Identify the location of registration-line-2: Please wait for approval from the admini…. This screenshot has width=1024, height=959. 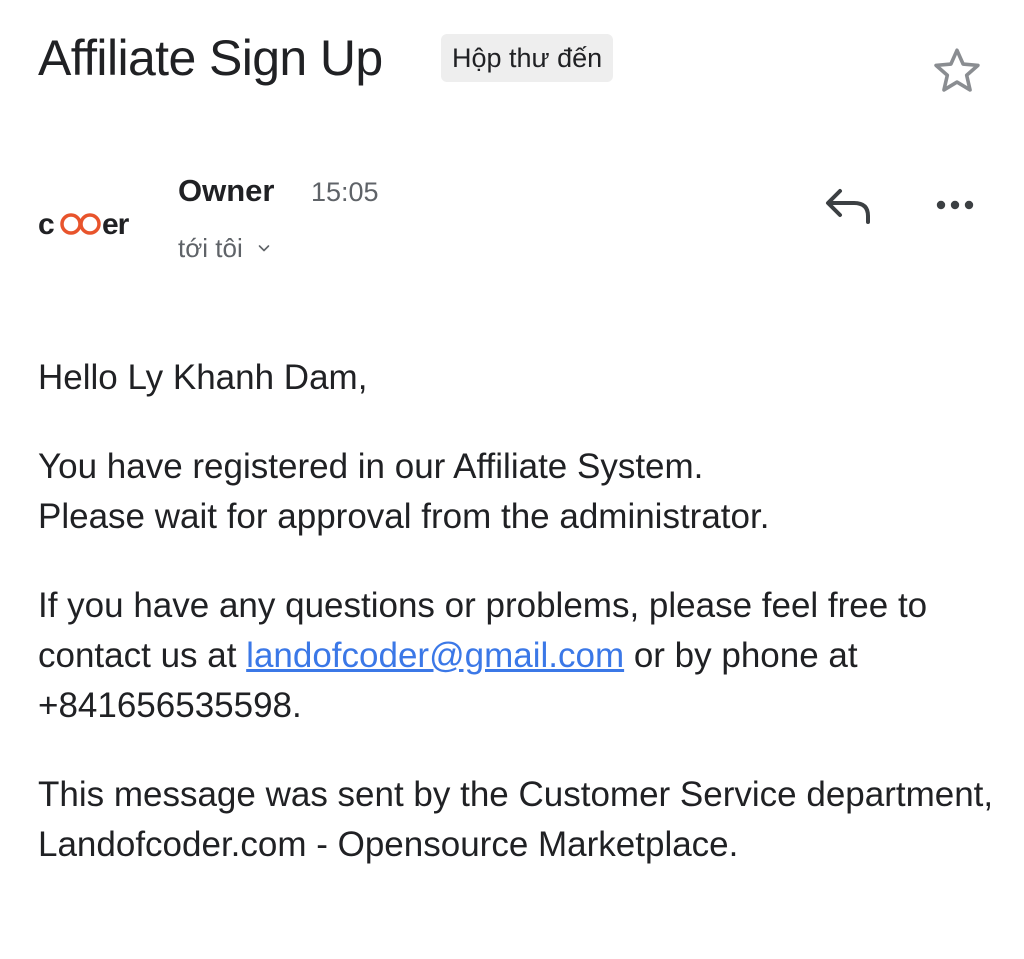
(404, 516).